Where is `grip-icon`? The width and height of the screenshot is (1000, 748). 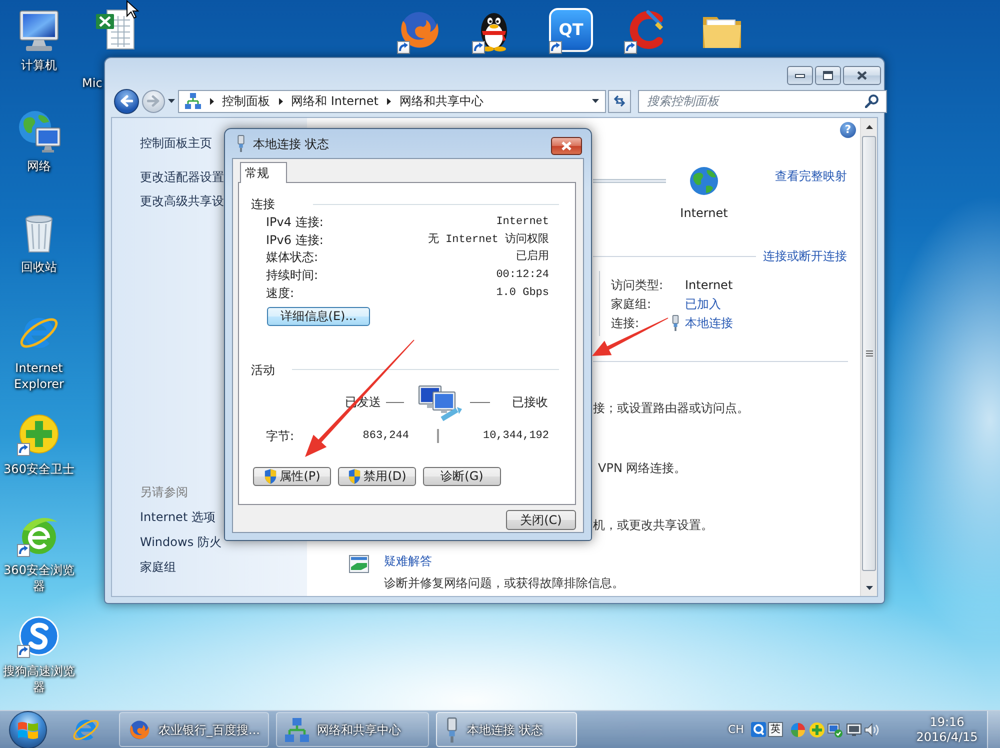 grip-icon is located at coordinates (869, 353).